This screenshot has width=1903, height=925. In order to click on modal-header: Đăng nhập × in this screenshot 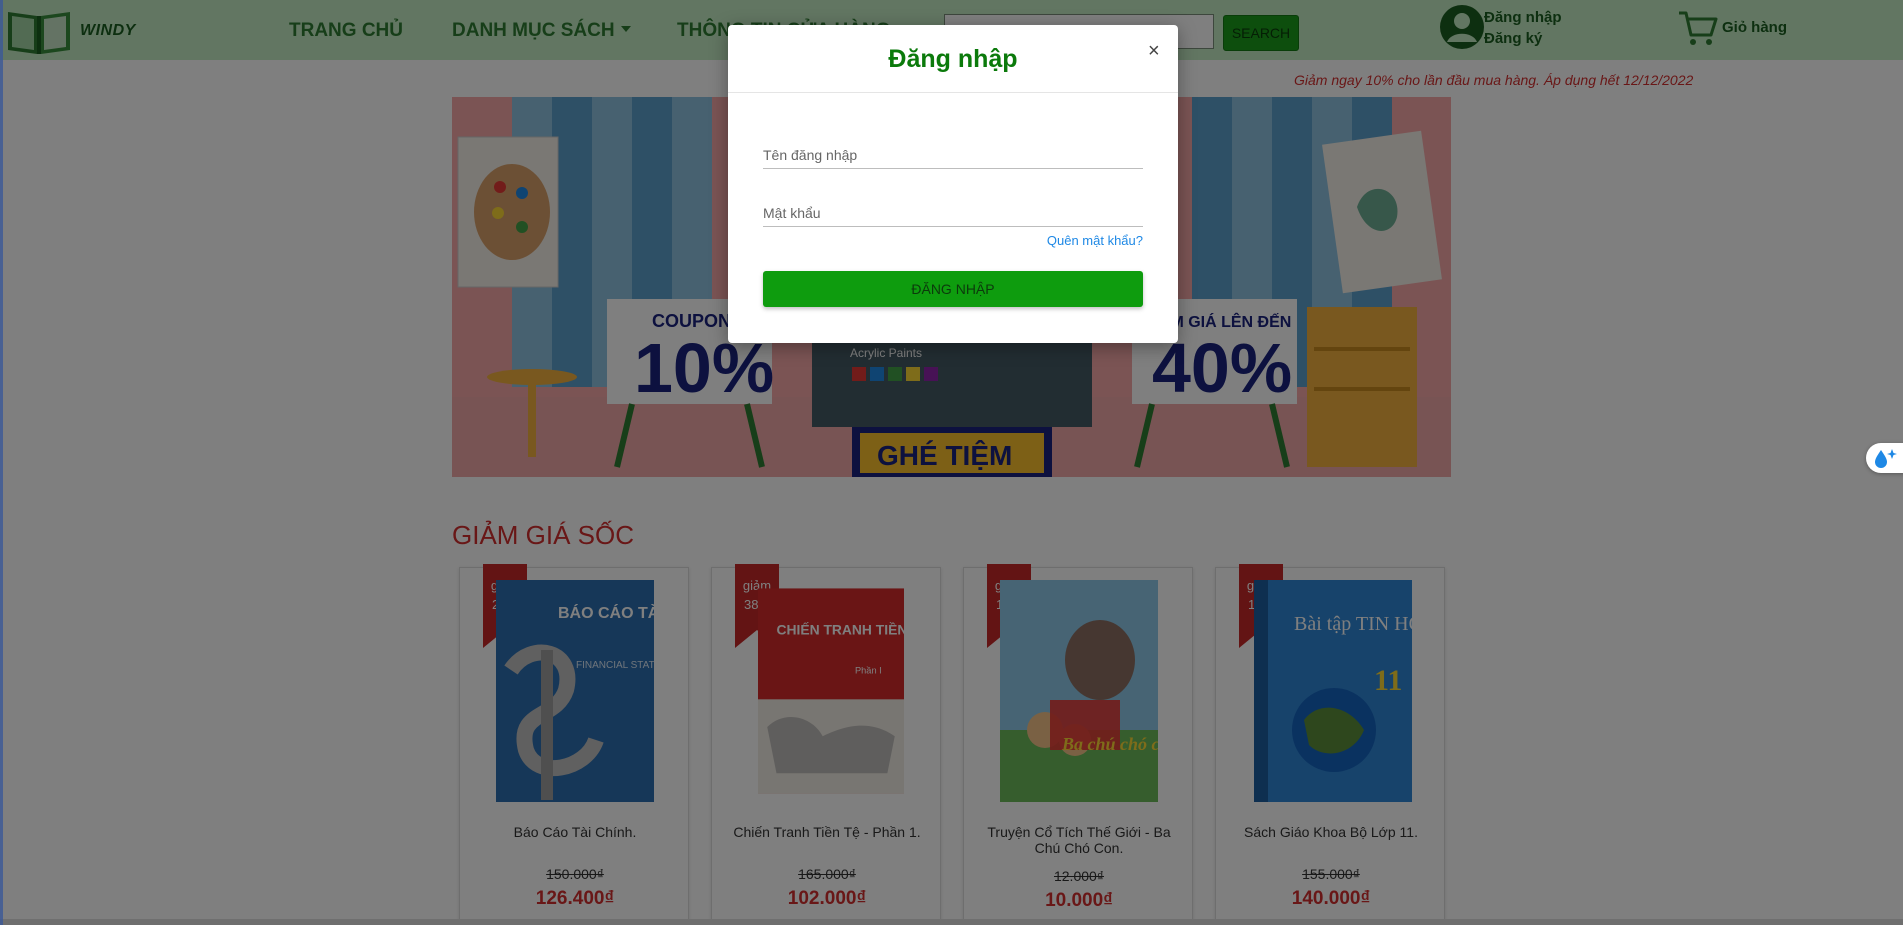, I will do `click(953, 59)`.